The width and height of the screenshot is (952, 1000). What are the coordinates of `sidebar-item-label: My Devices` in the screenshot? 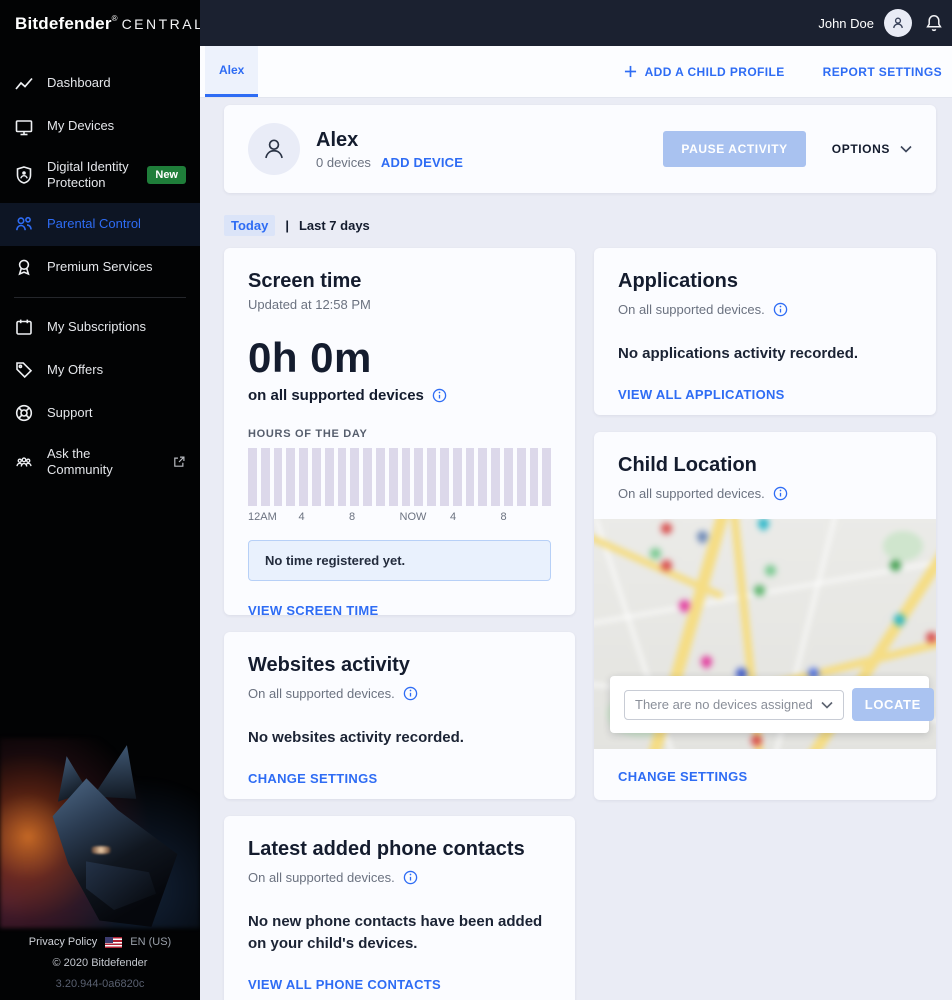 It's located at (81, 126).